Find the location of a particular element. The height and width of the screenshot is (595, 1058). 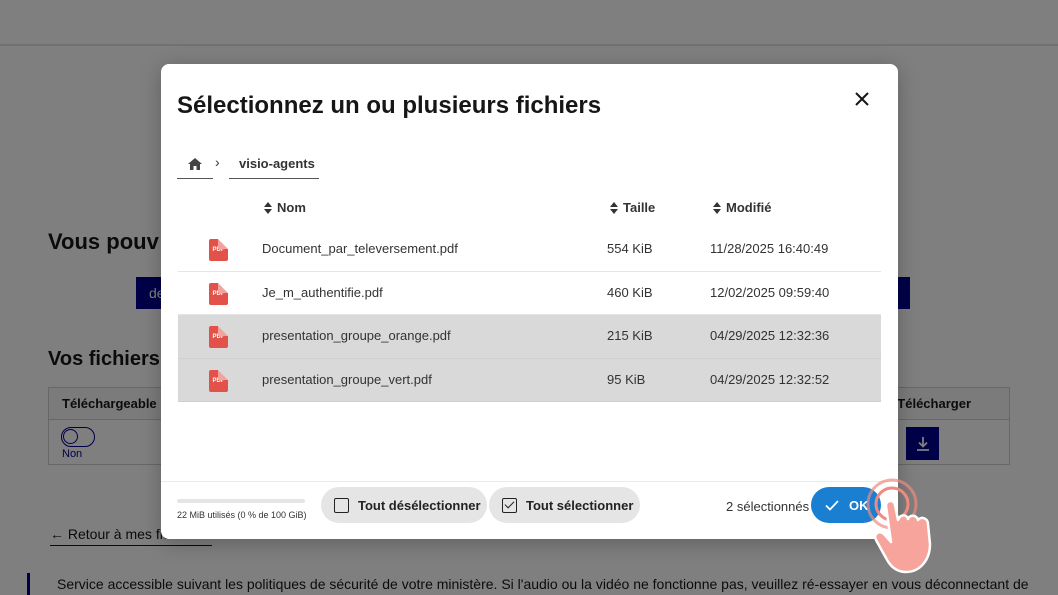

file-modified: 04/29/2025 12:32:36 is located at coordinates (770, 335).